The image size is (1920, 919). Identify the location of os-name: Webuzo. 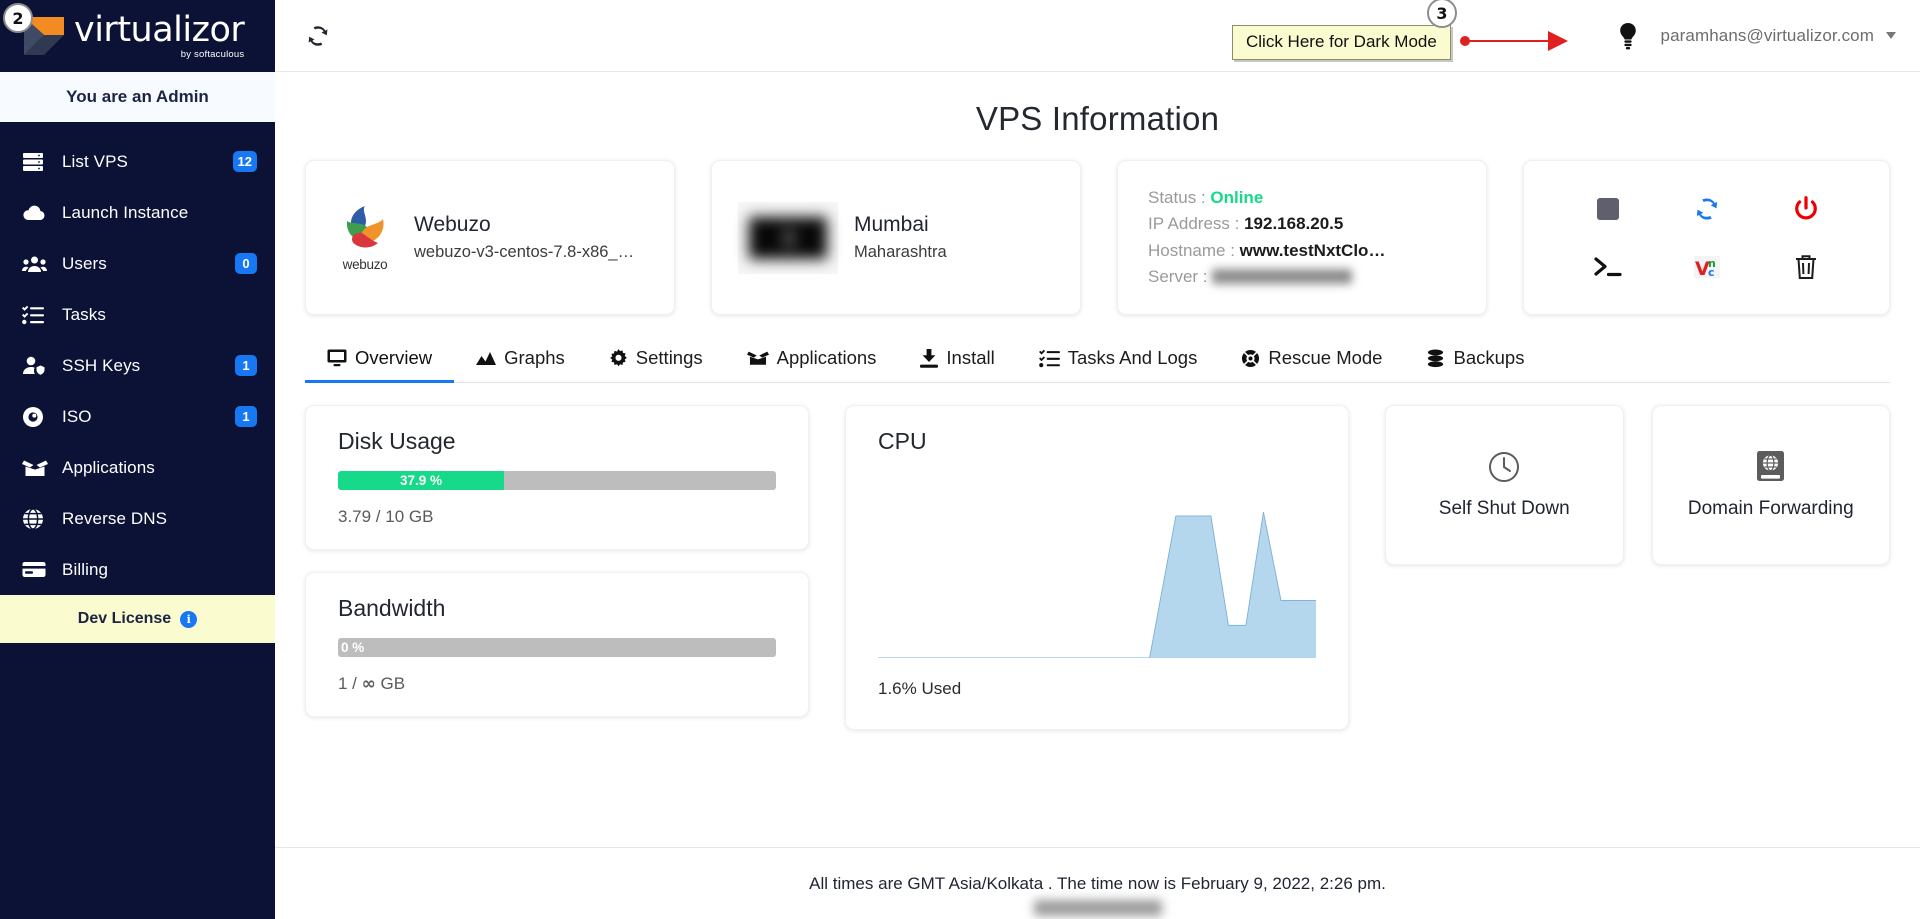
(452, 224).